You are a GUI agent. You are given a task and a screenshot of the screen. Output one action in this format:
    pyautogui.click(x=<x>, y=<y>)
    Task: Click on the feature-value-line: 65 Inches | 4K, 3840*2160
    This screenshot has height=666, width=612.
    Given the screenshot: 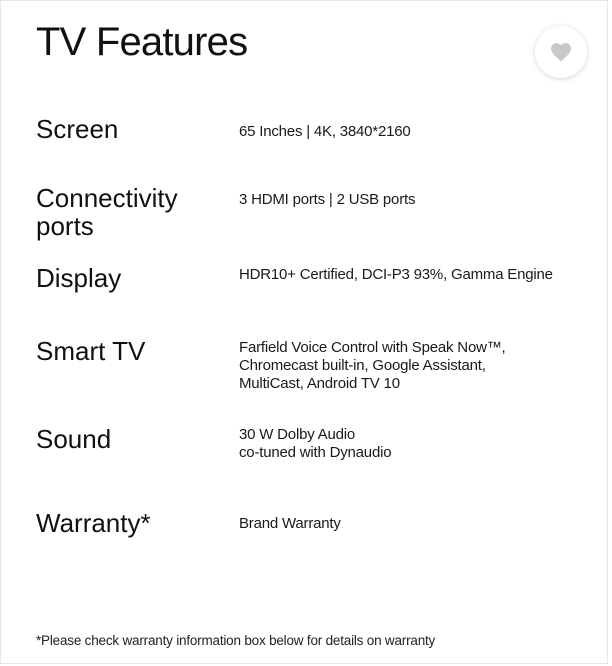 What is the action you would take?
    pyautogui.click(x=325, y=131)
    